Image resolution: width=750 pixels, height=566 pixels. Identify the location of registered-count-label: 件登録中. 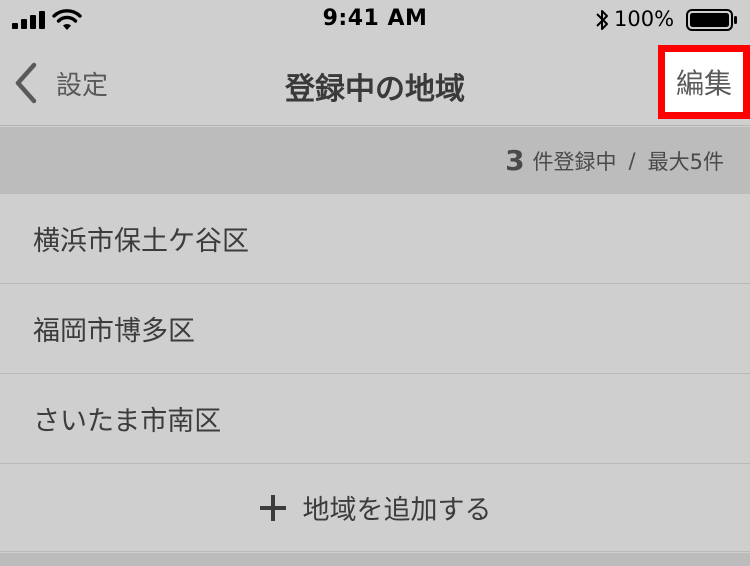
(574, 161).